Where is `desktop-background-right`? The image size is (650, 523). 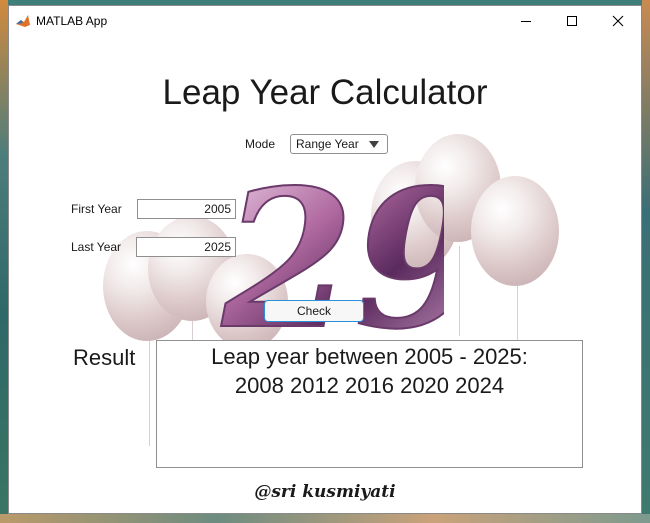
desktop-background-right is located at coordinates (646, 261).